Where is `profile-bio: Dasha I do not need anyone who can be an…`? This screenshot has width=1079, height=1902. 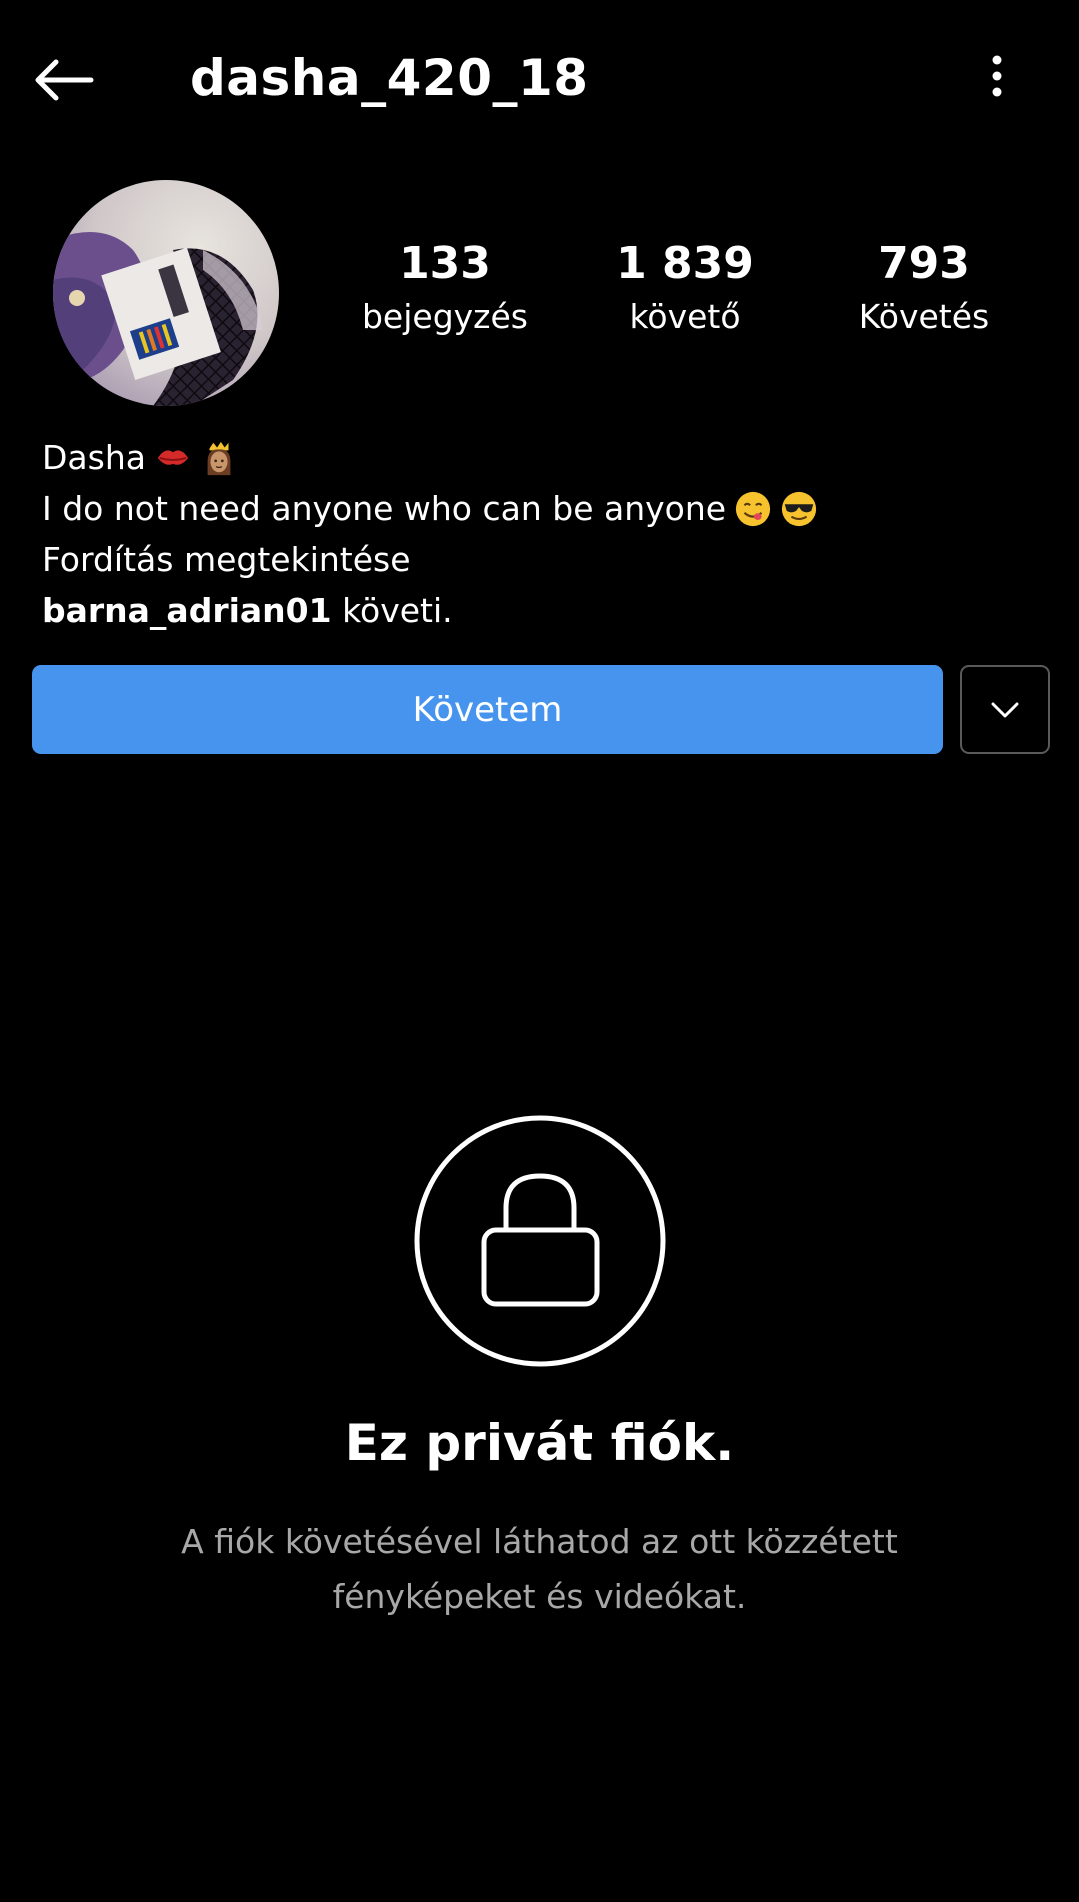
profile-bio: Dasha I do not need anyone who can be an… is located at coordinates (542, 534).